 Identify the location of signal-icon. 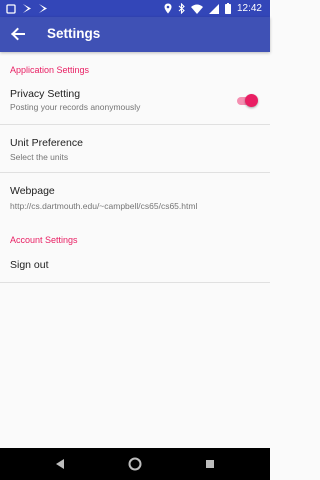
(213, 8).